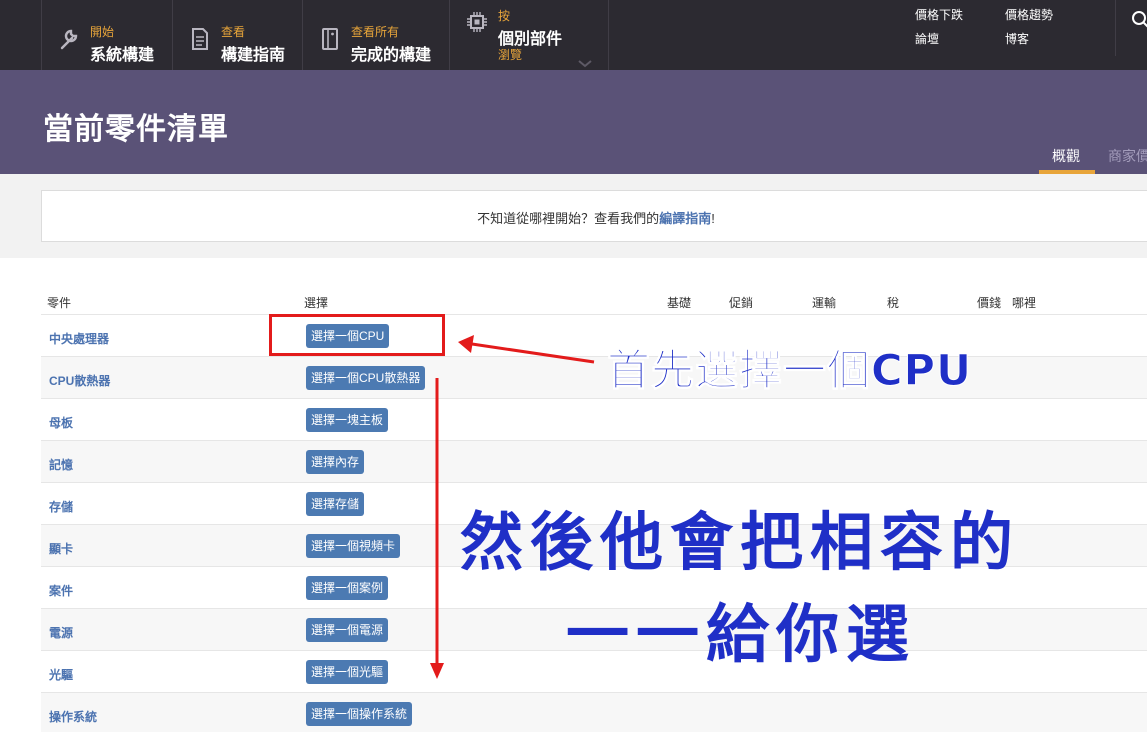 Image resolution: width=1147 pixels, height=732 pixels. Describe the element at coordinates (122, 55) in the screenshot. I see `nav-start-big: 系統構建` at that location.